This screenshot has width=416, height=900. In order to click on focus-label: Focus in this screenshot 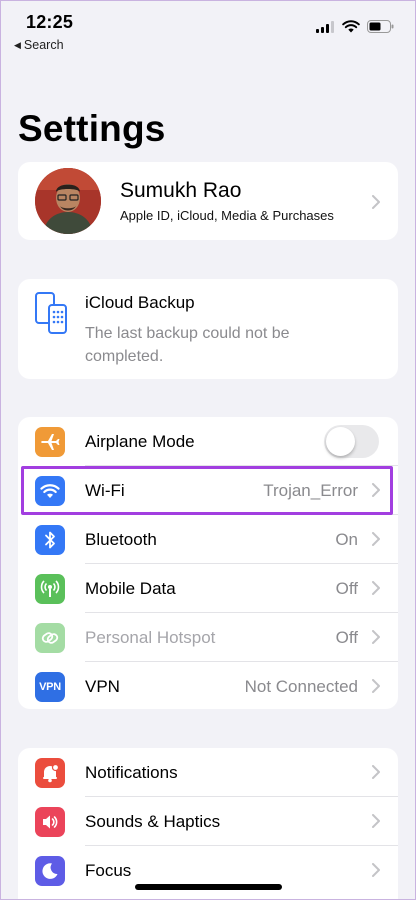, I will do `click(108, 870)`.